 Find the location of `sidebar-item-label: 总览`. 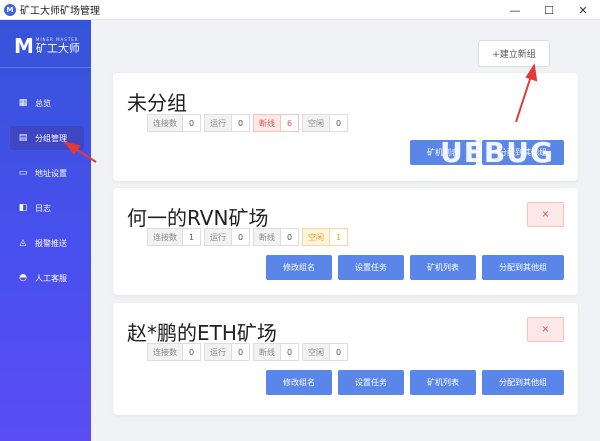

sidebar-item-label: 总览 is located at coordinates (43, 103).